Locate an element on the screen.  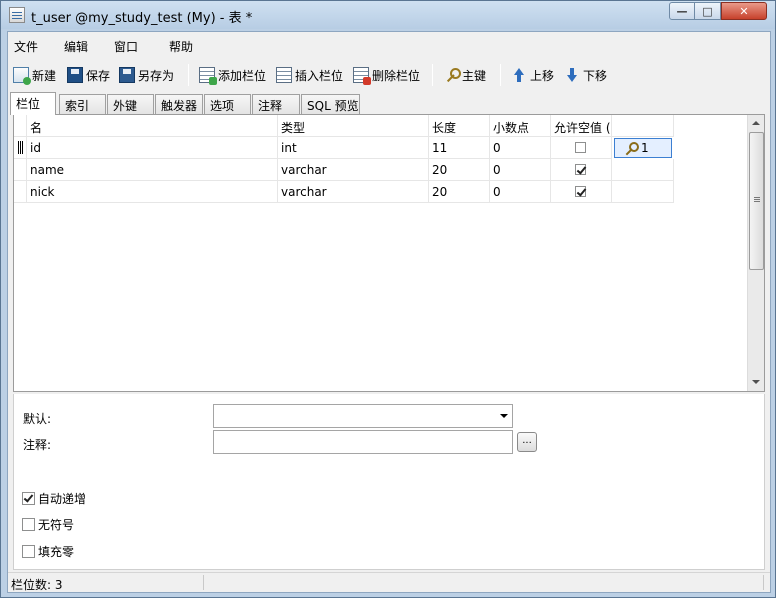
table-row: id int 11 0 1 is located at coordinates (344, 148).